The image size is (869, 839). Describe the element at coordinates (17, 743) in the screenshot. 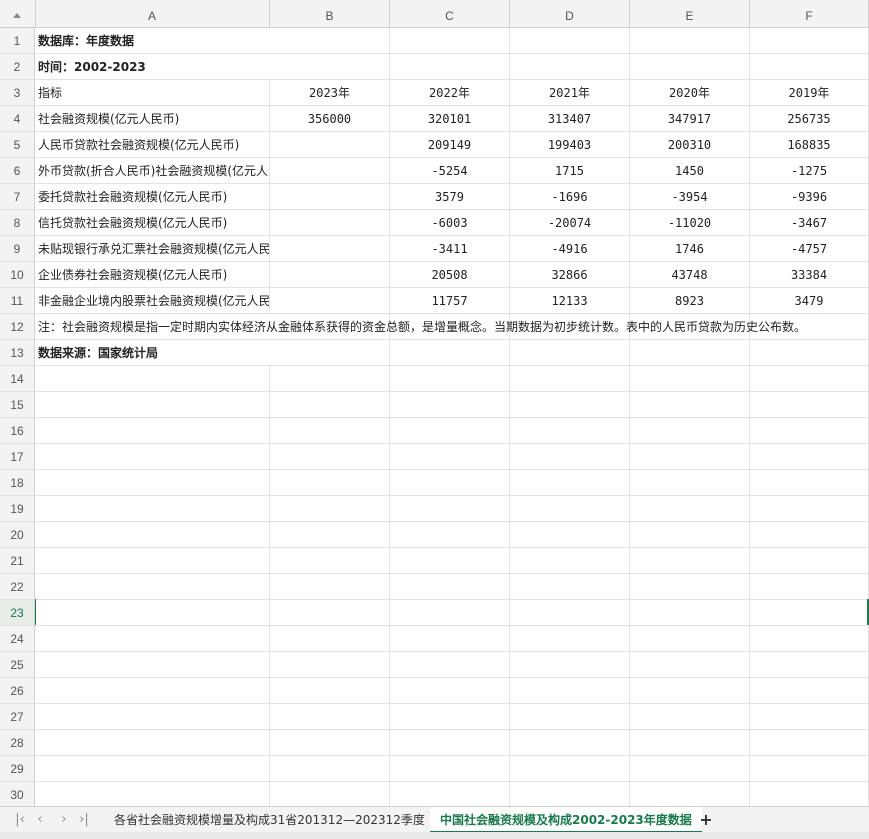

I see `row-header: 28` at that location.